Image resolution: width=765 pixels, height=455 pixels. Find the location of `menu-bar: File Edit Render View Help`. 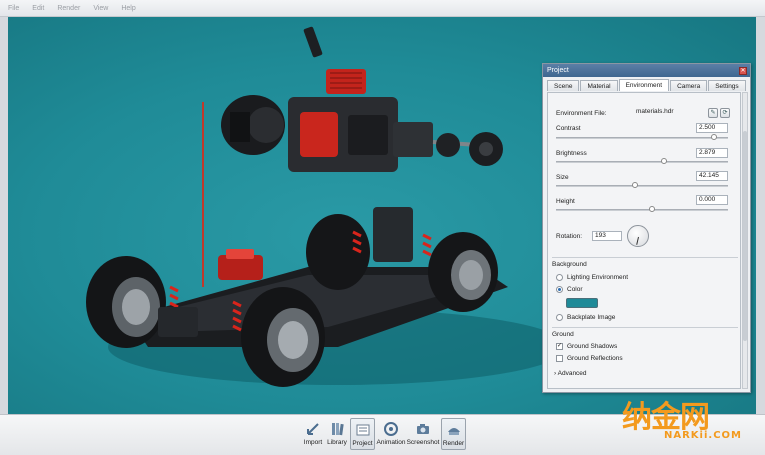

menu-bar: File Edit Render View Help is located at coordinates (382, 8).